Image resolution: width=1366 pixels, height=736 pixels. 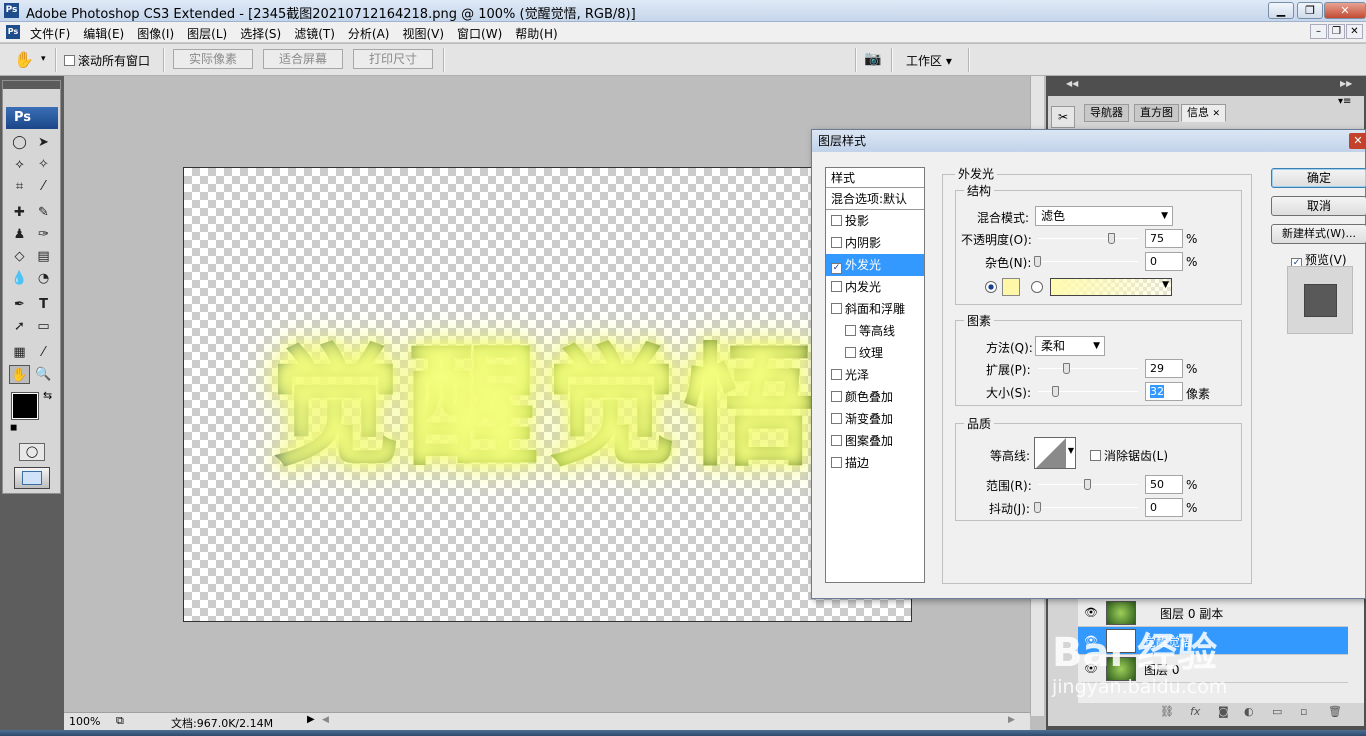 What do you see at coordinates (1167, 711) in the screenshot?
I see `link-layers-icon: ⛓` at bounding box center [1167, 711].